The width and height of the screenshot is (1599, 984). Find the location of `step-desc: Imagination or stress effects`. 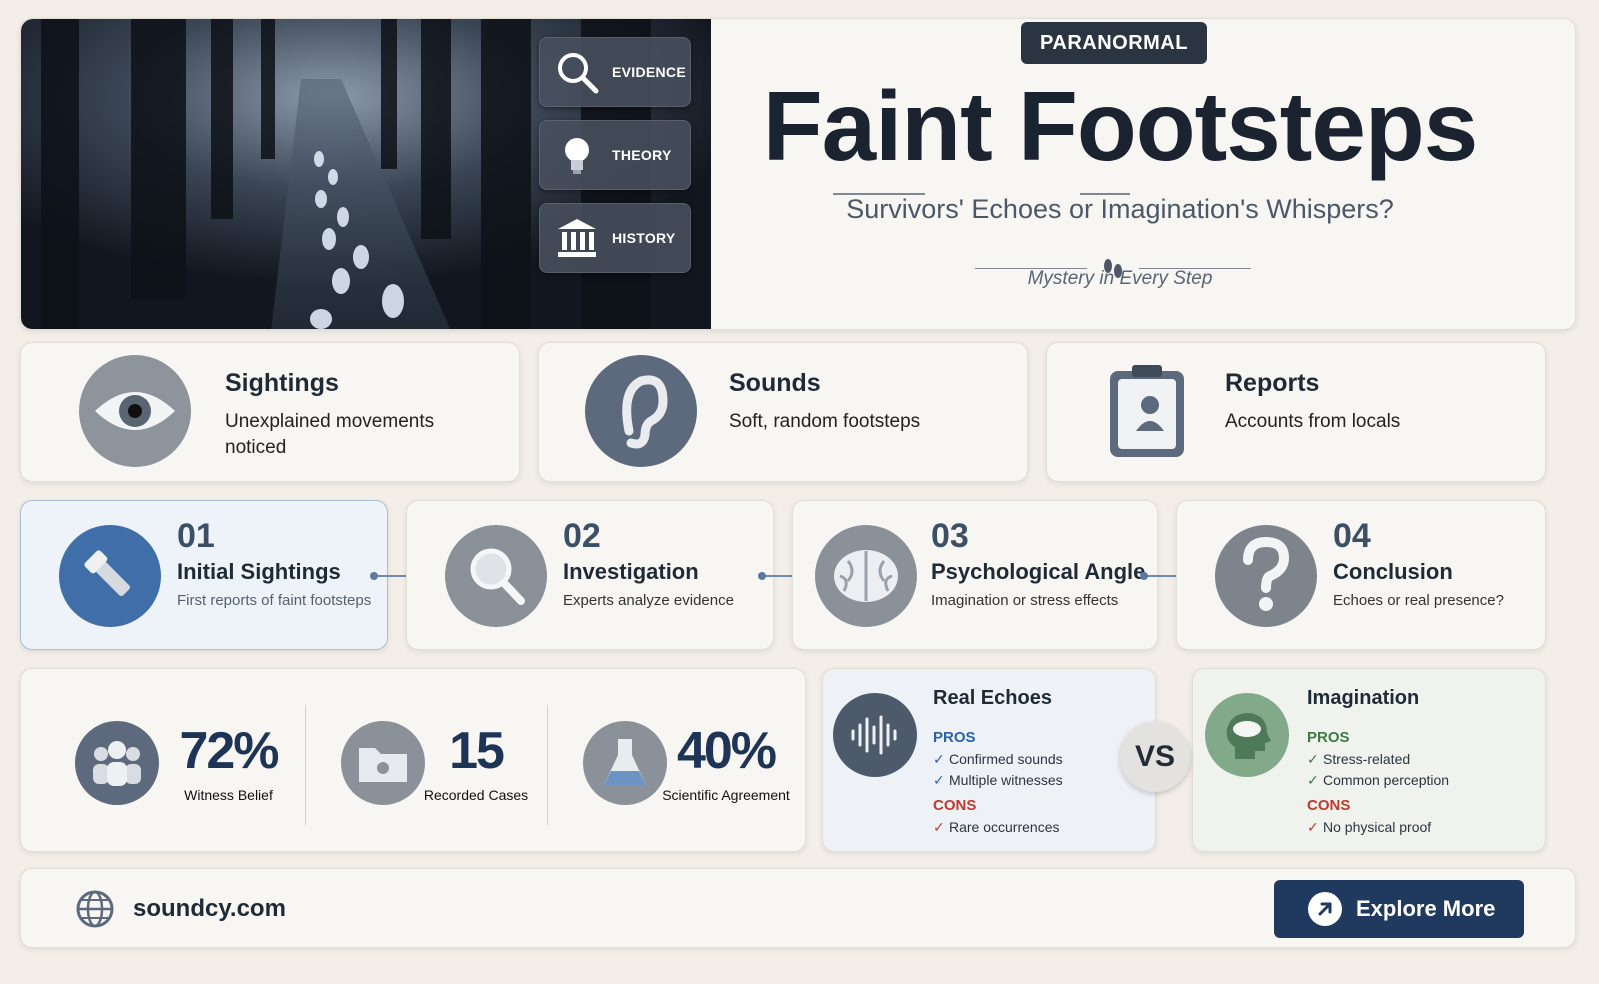

step-desc: Imagination or stress effects is located at coordinates (1025, 600).